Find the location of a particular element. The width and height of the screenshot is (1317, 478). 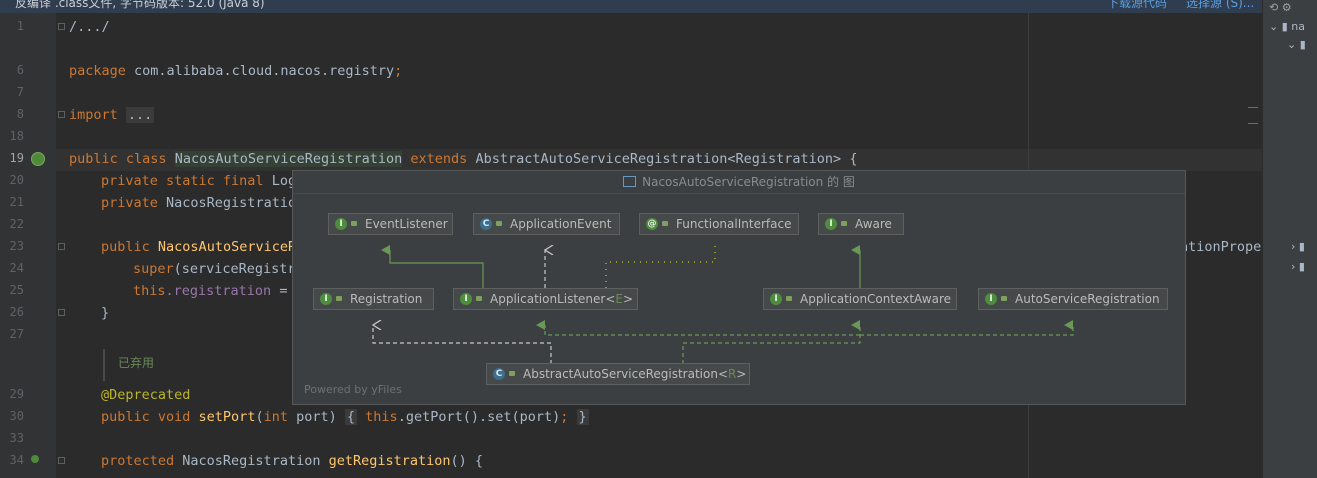

node-registration: I Registration is located at coordinates (373, 299).